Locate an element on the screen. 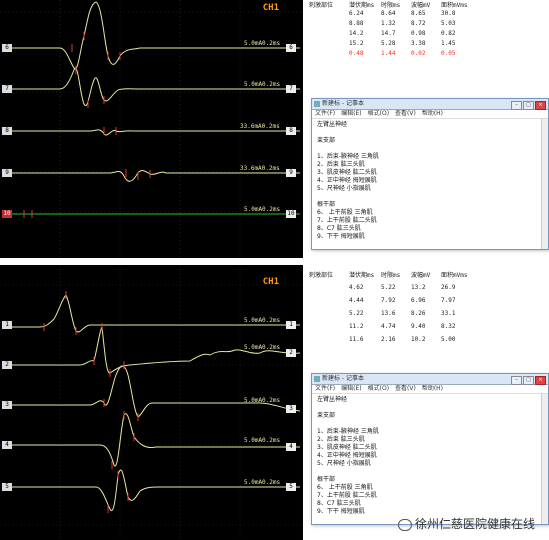 This screenshot has width=549, height=540. trace-number-8-right: 8 is located at coordinates (291, 131).